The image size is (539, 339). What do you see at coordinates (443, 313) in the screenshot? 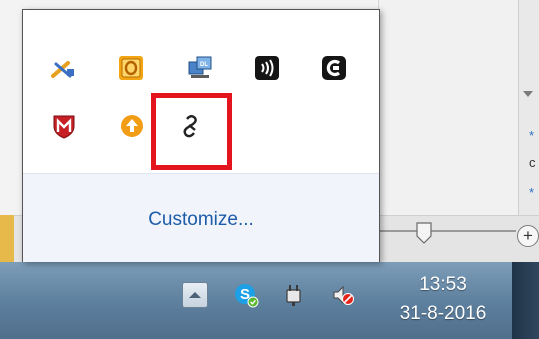
I see `clock-date: 31-8-2016` at bounding box center [443, 313].